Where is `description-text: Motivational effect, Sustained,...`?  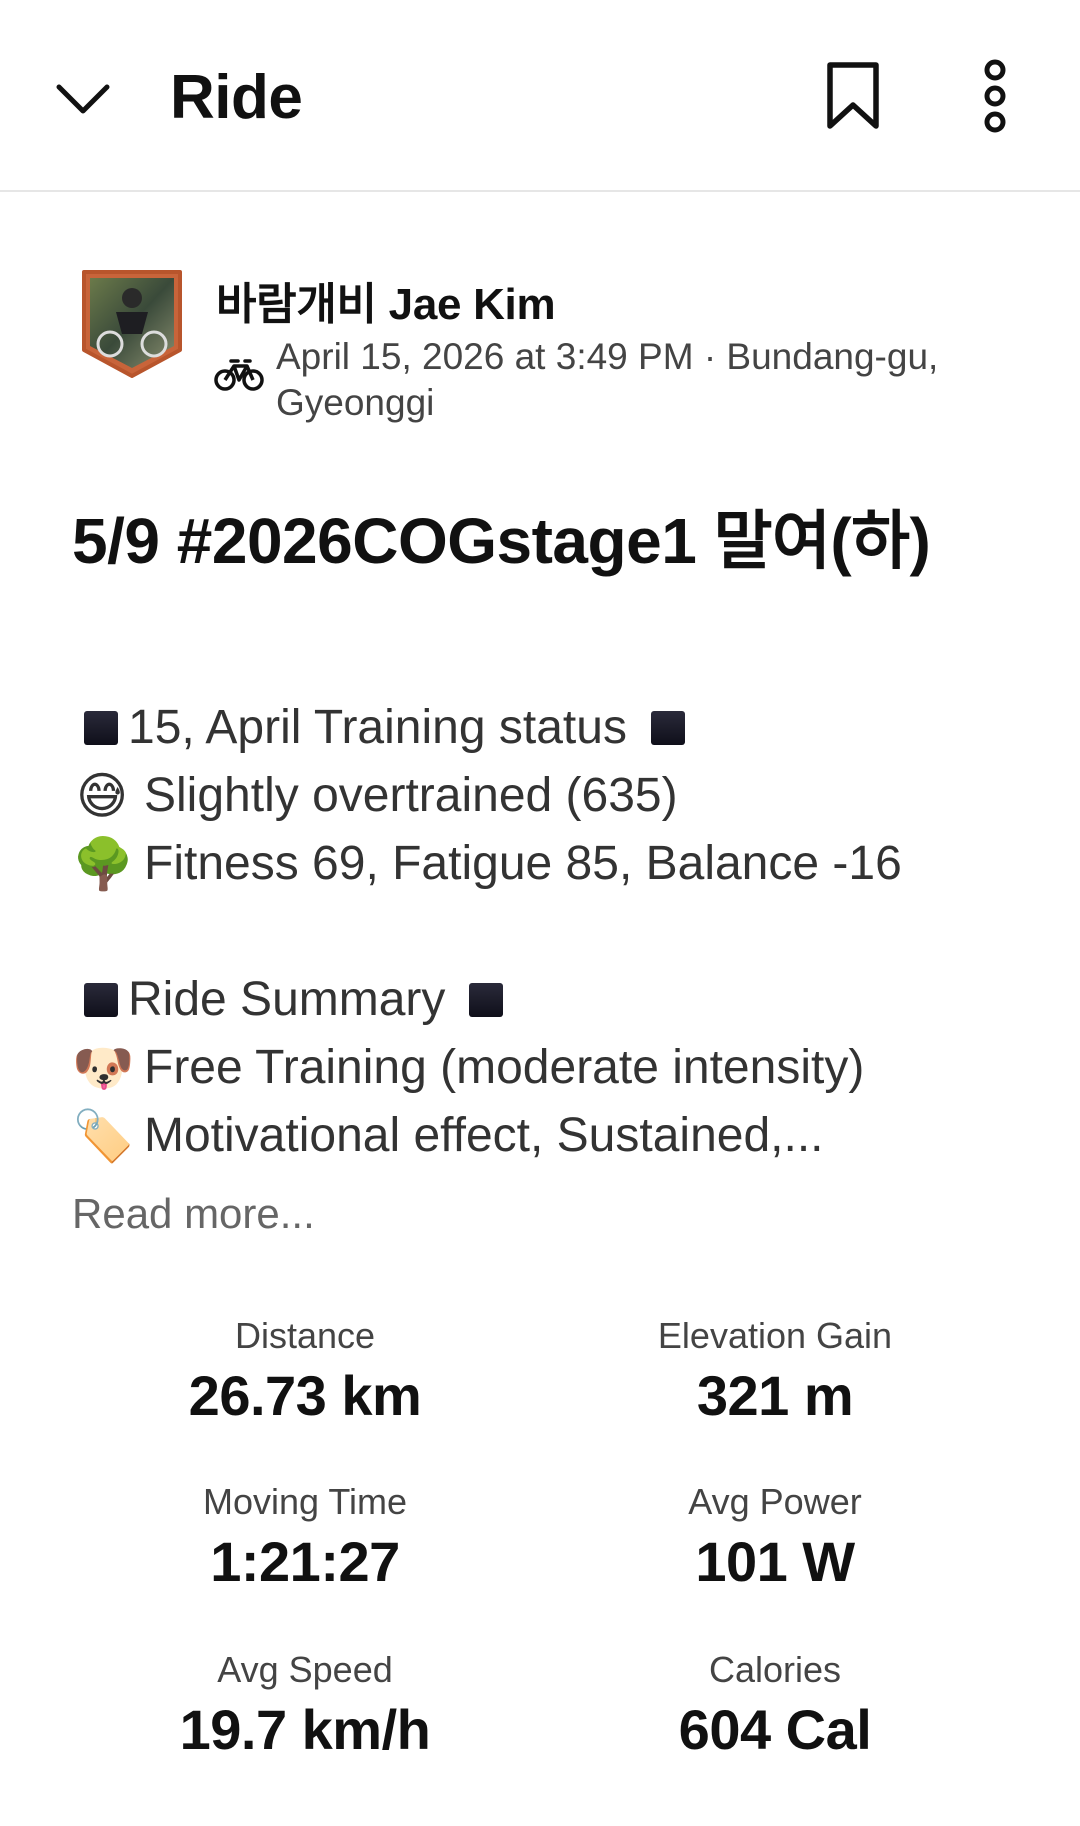
description-text: Motivational effect, Sustained,... is located at coordinates (484, 1135).